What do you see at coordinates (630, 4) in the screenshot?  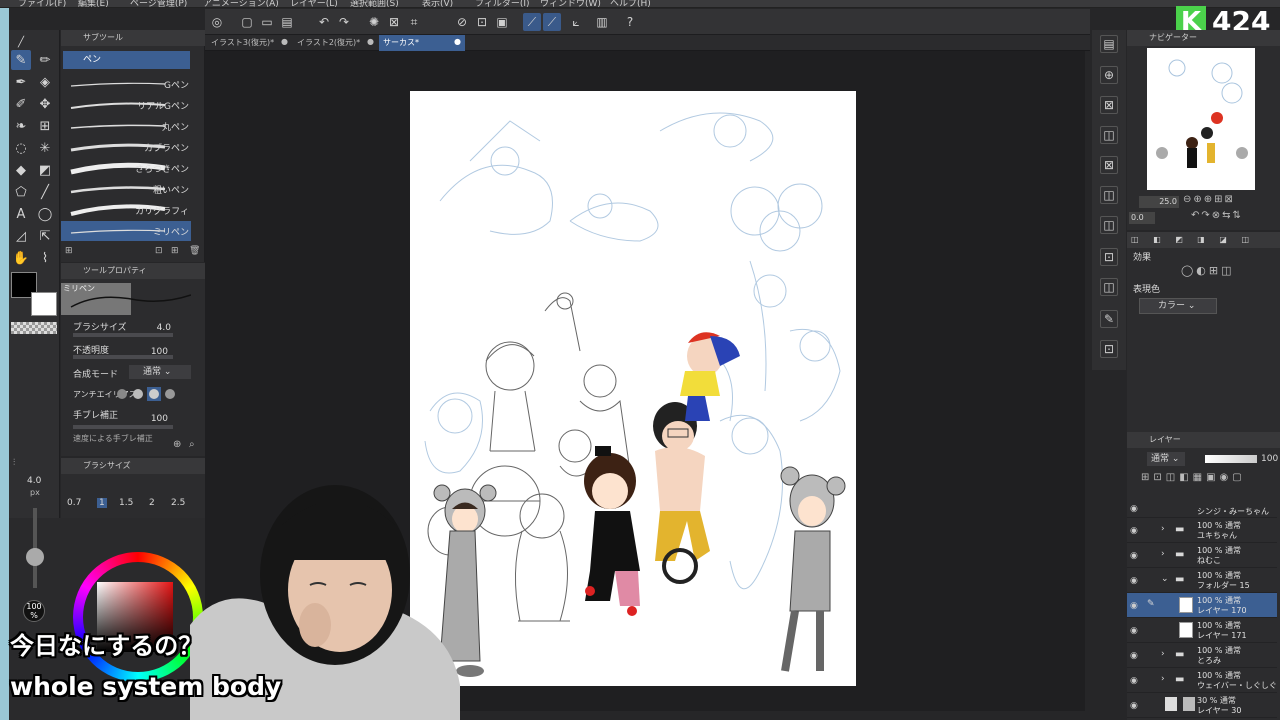 I see `menu-help: ヘルプ(H)` at bounding box center [630, 4].